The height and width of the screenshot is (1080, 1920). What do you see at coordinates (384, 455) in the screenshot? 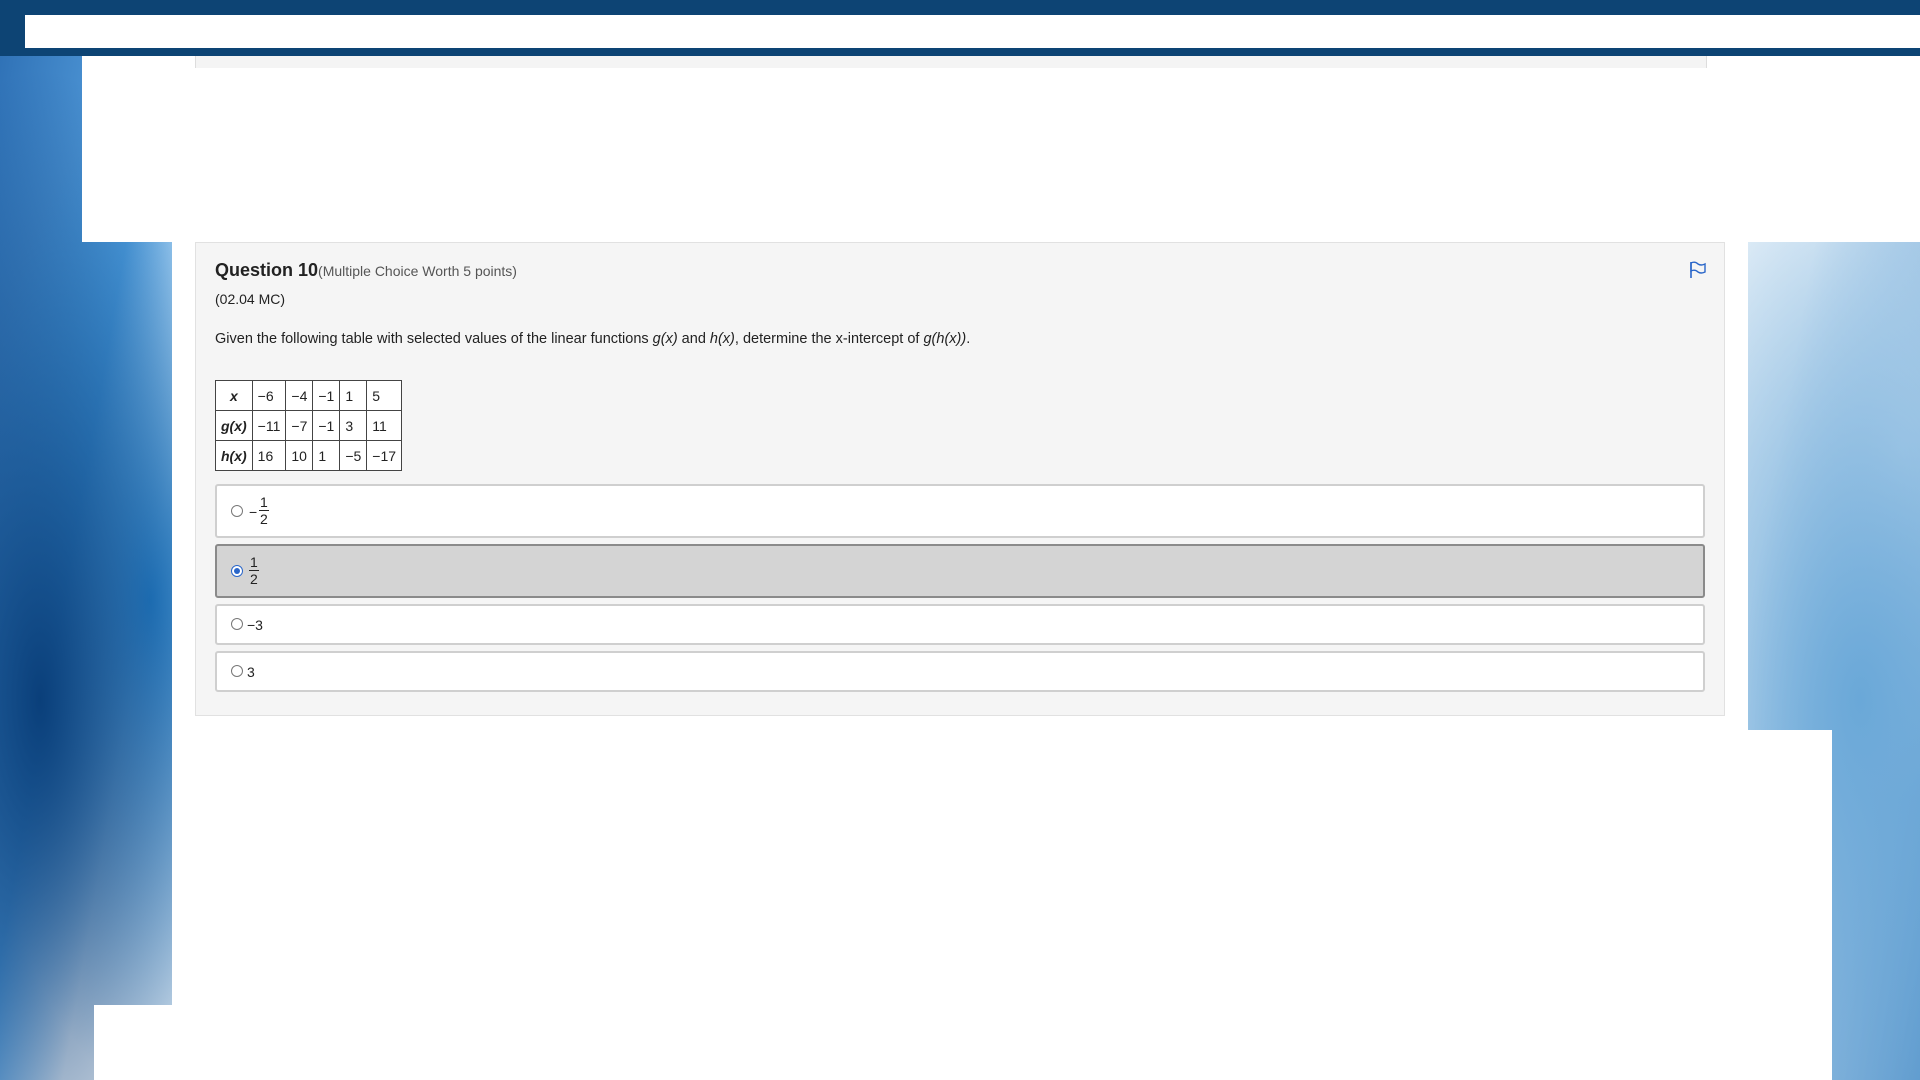
I see `table-cell: −17` at bounding box center [384, 455].